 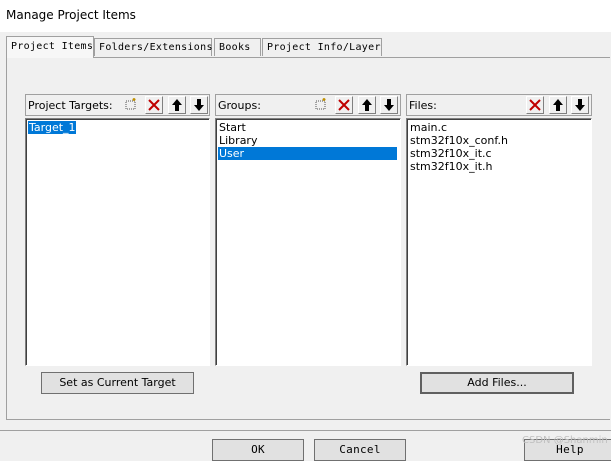 I want to click on list-item: Target_1, so click(x=52, y=127).